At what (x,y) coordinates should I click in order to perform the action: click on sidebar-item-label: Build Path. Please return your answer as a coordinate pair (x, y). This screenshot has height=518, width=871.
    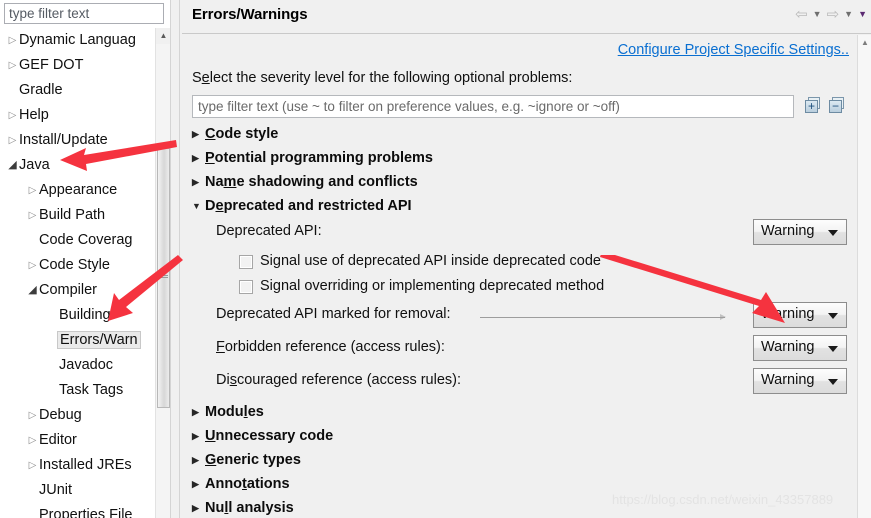
    Looking at the image, I should click on (72, 215).